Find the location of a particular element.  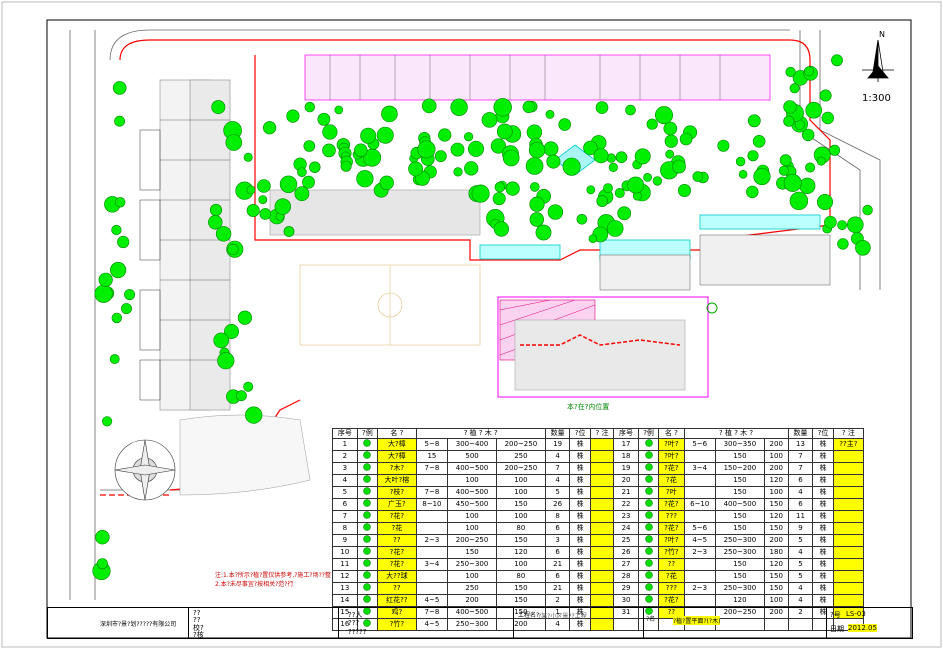

cell-no: 9 is located at coordinates (345, 540).